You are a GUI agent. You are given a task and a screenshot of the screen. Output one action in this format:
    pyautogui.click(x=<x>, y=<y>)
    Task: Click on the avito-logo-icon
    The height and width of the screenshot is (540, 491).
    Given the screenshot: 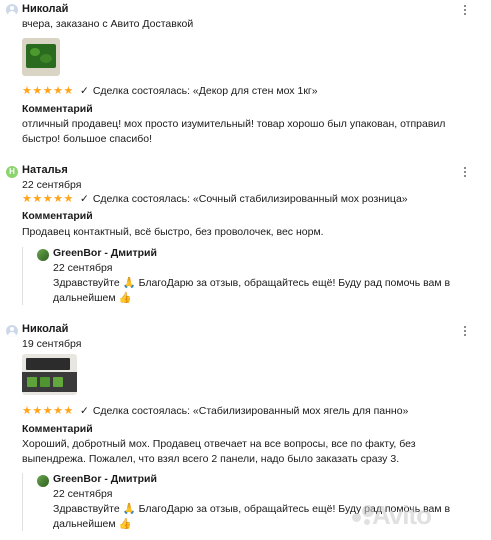 What is the action you would take?
    pyautogui.click(x=363, y=516)
    